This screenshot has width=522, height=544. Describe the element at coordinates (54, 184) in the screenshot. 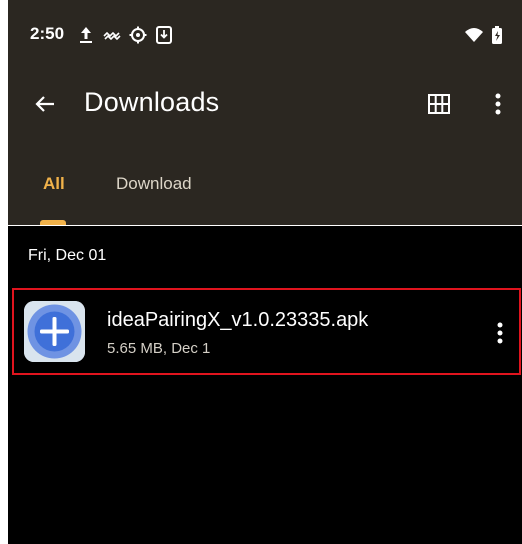

I see `tab-all: All` at that location.